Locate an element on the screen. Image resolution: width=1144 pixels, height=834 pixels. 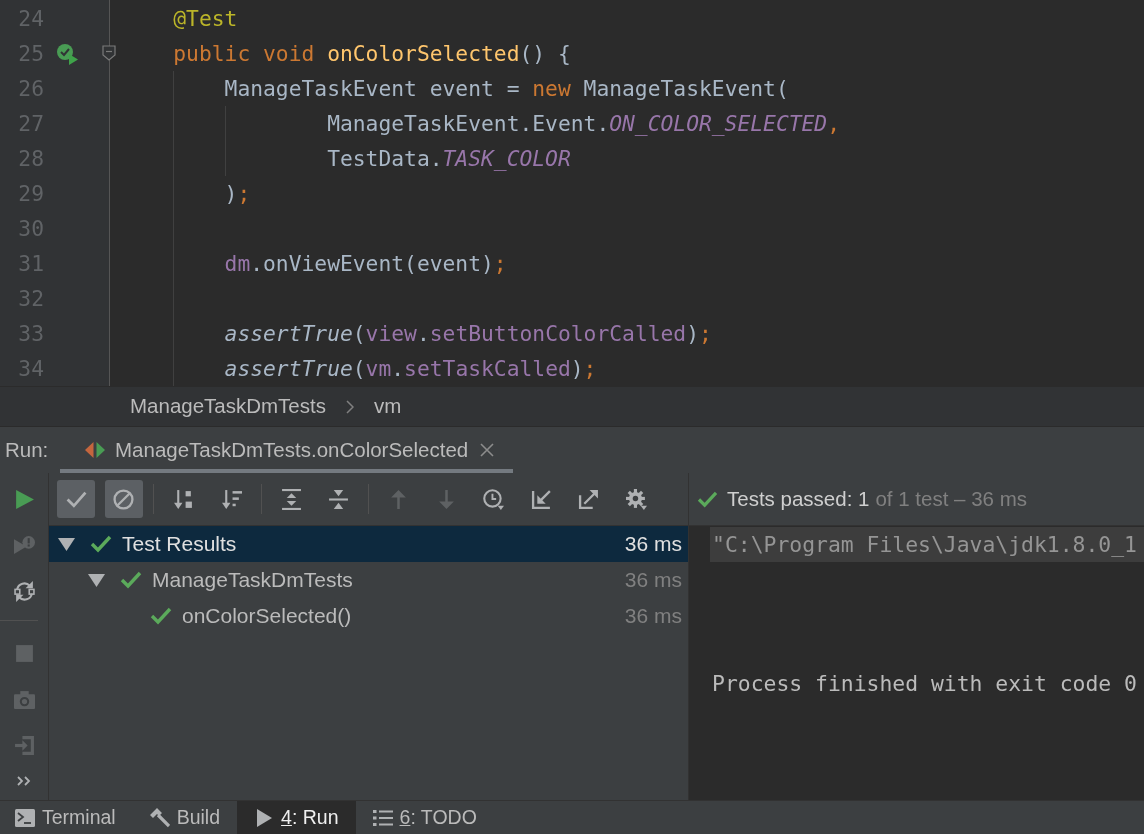
gear-icon is located at coordinates (636, 499).